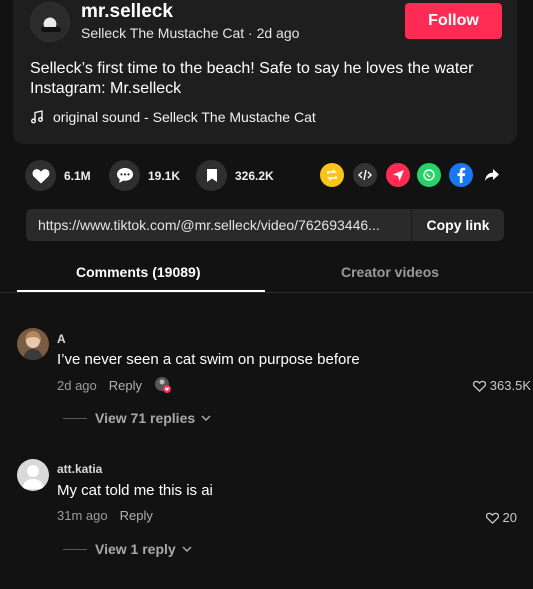  I want to click on tab-creator-videos: Creator videos, so click(390, 272).